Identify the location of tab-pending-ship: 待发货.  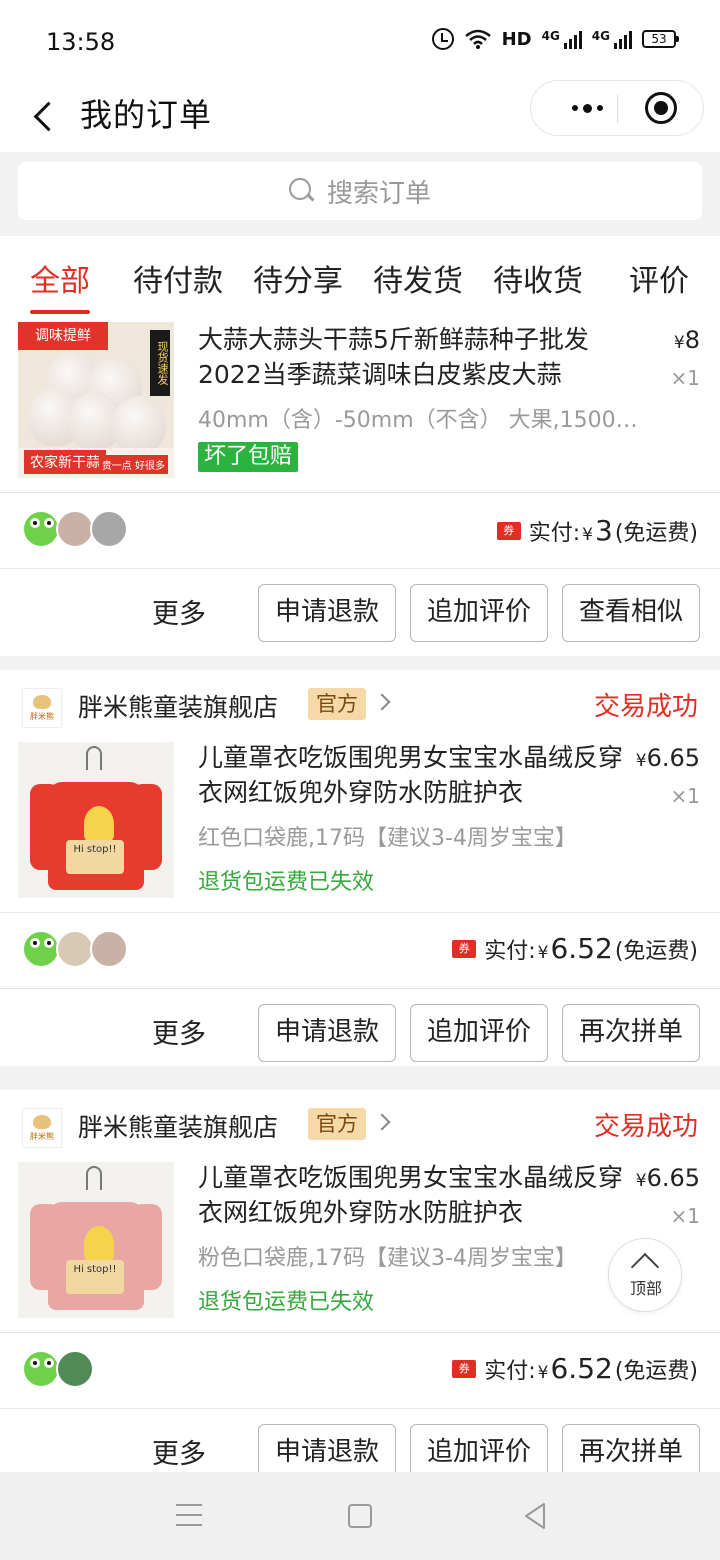
(418, 278).